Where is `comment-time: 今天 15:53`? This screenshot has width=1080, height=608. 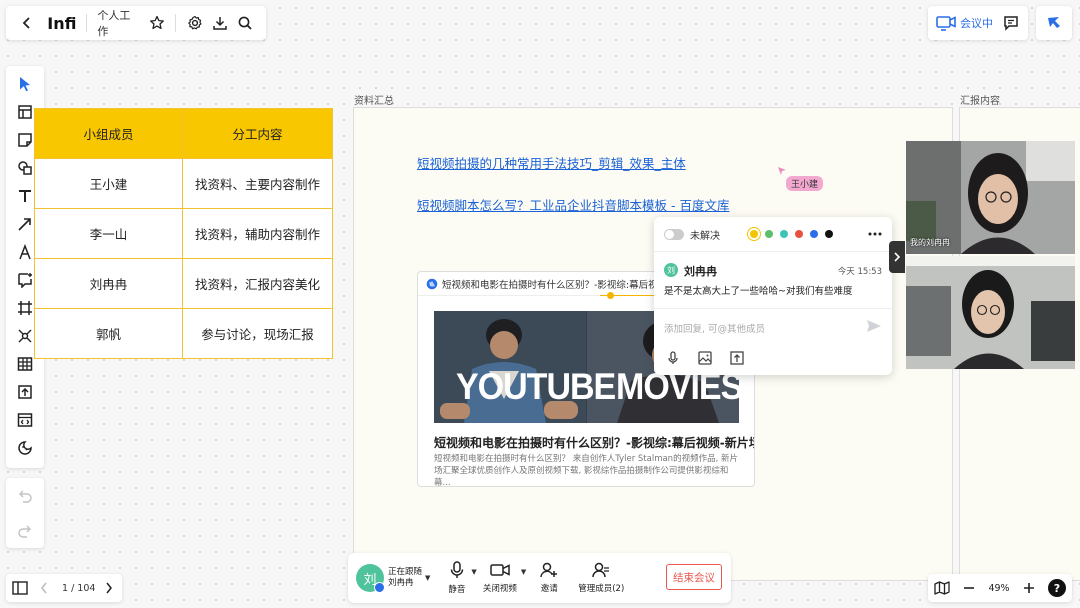
comment-time: 今天 15:53 is located at coordinates (859, 272).